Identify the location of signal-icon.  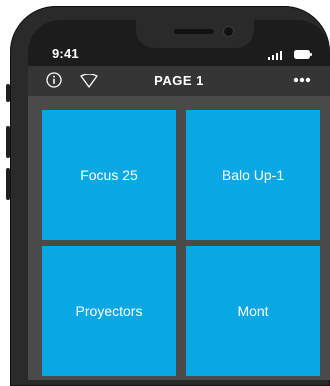
(275, 55).